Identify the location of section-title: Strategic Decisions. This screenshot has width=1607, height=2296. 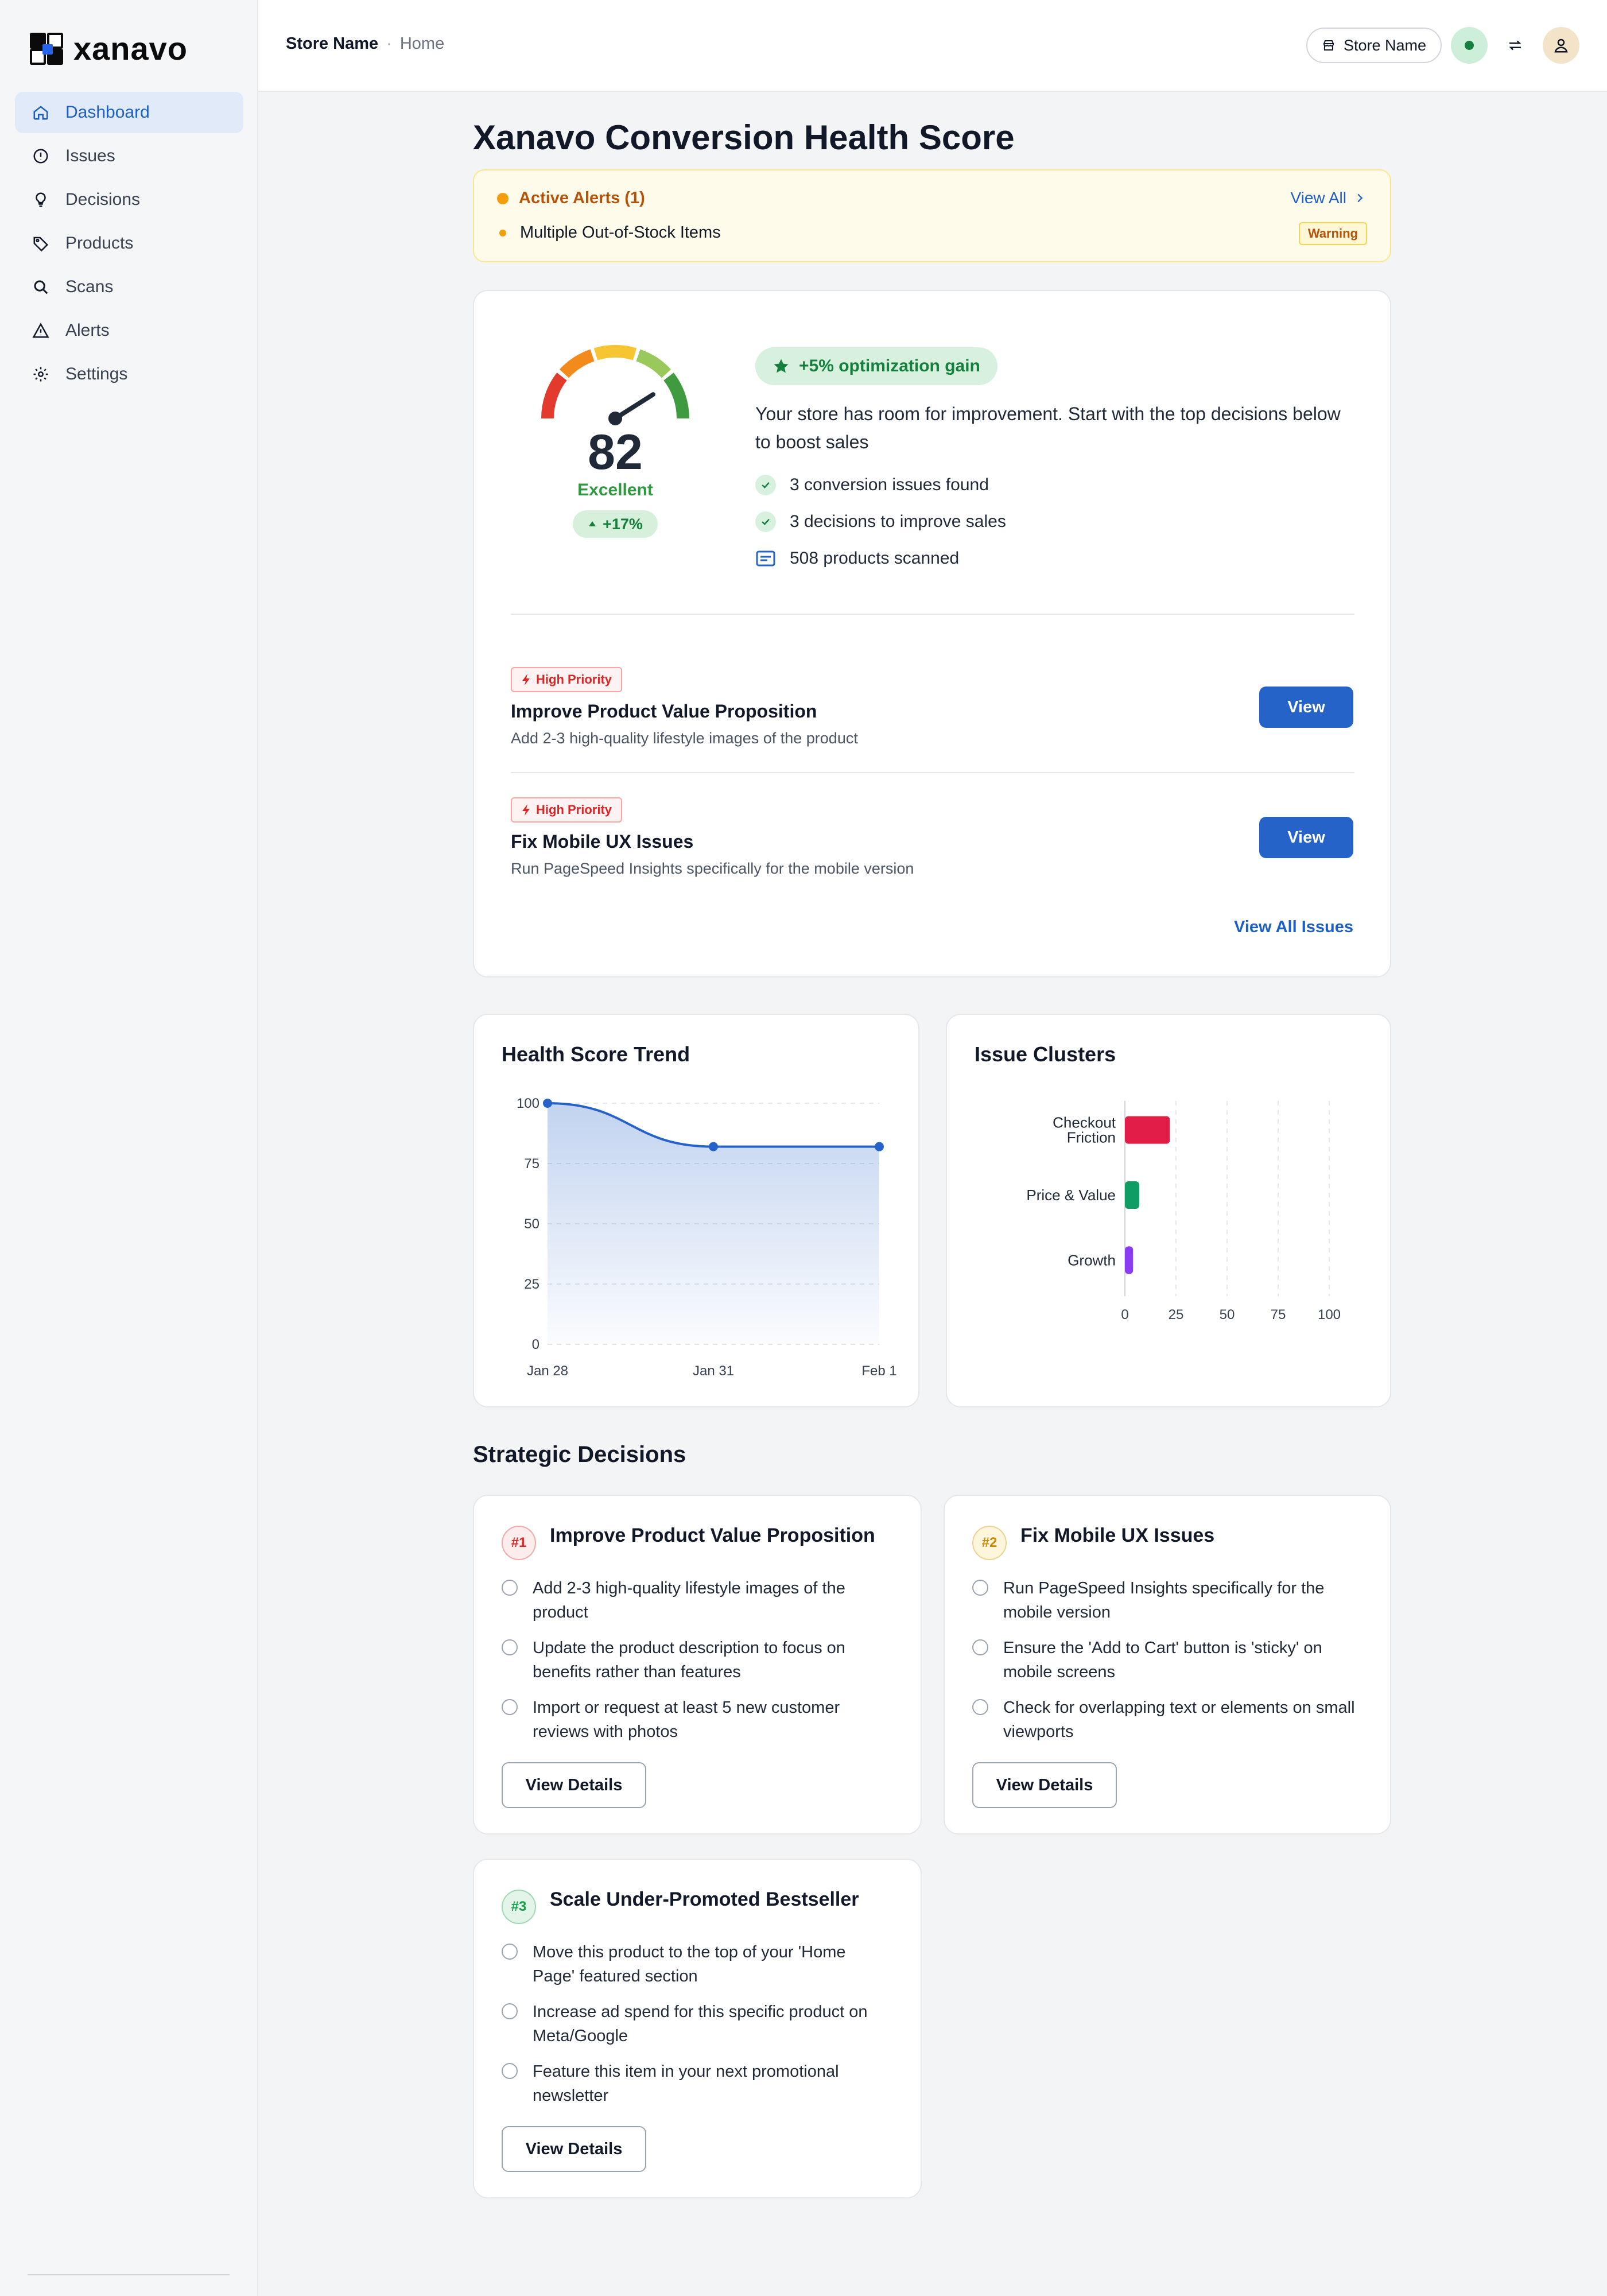
(579, 1454).